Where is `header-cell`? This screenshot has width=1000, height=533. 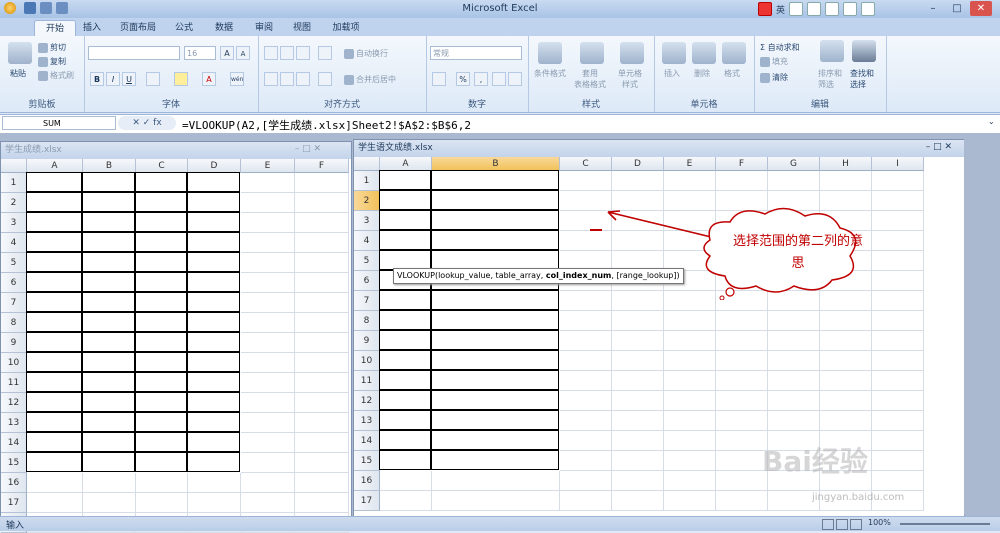
header-cell is located at coordinates (54, 182).